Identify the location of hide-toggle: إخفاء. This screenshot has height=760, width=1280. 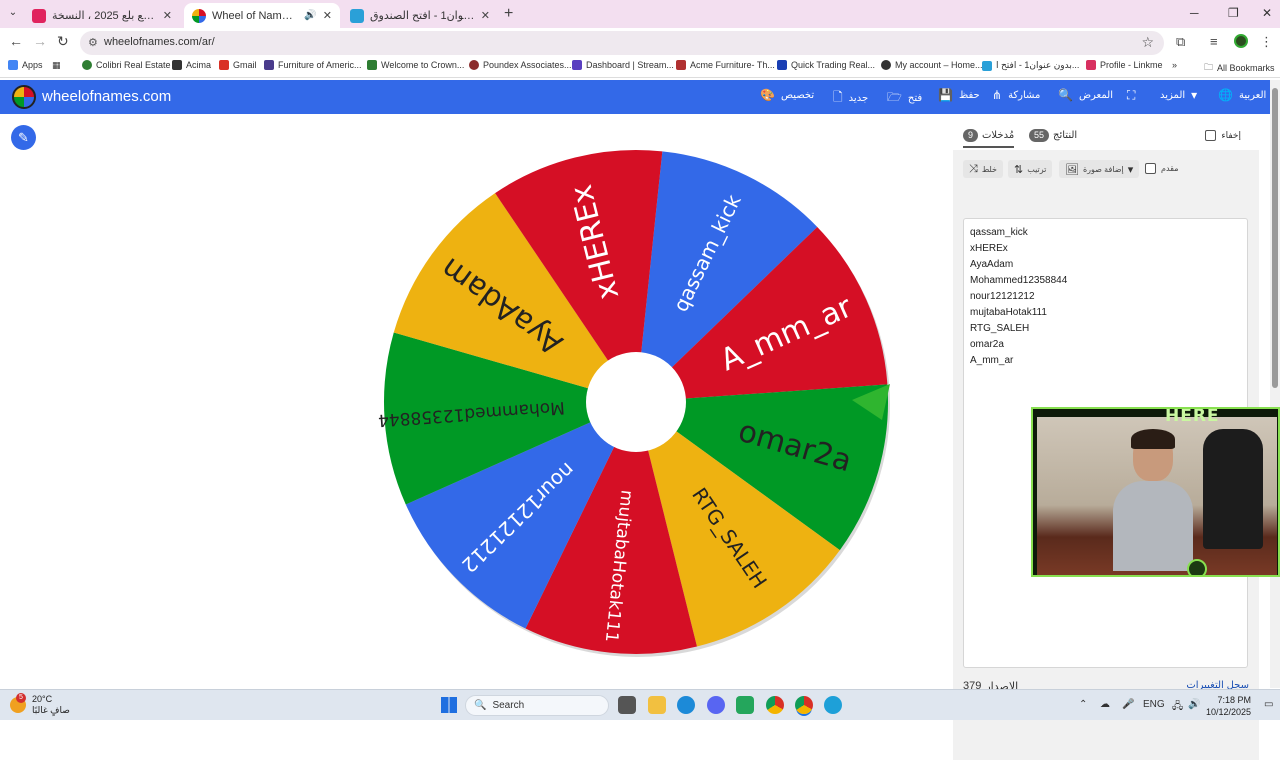
(1223, 135).